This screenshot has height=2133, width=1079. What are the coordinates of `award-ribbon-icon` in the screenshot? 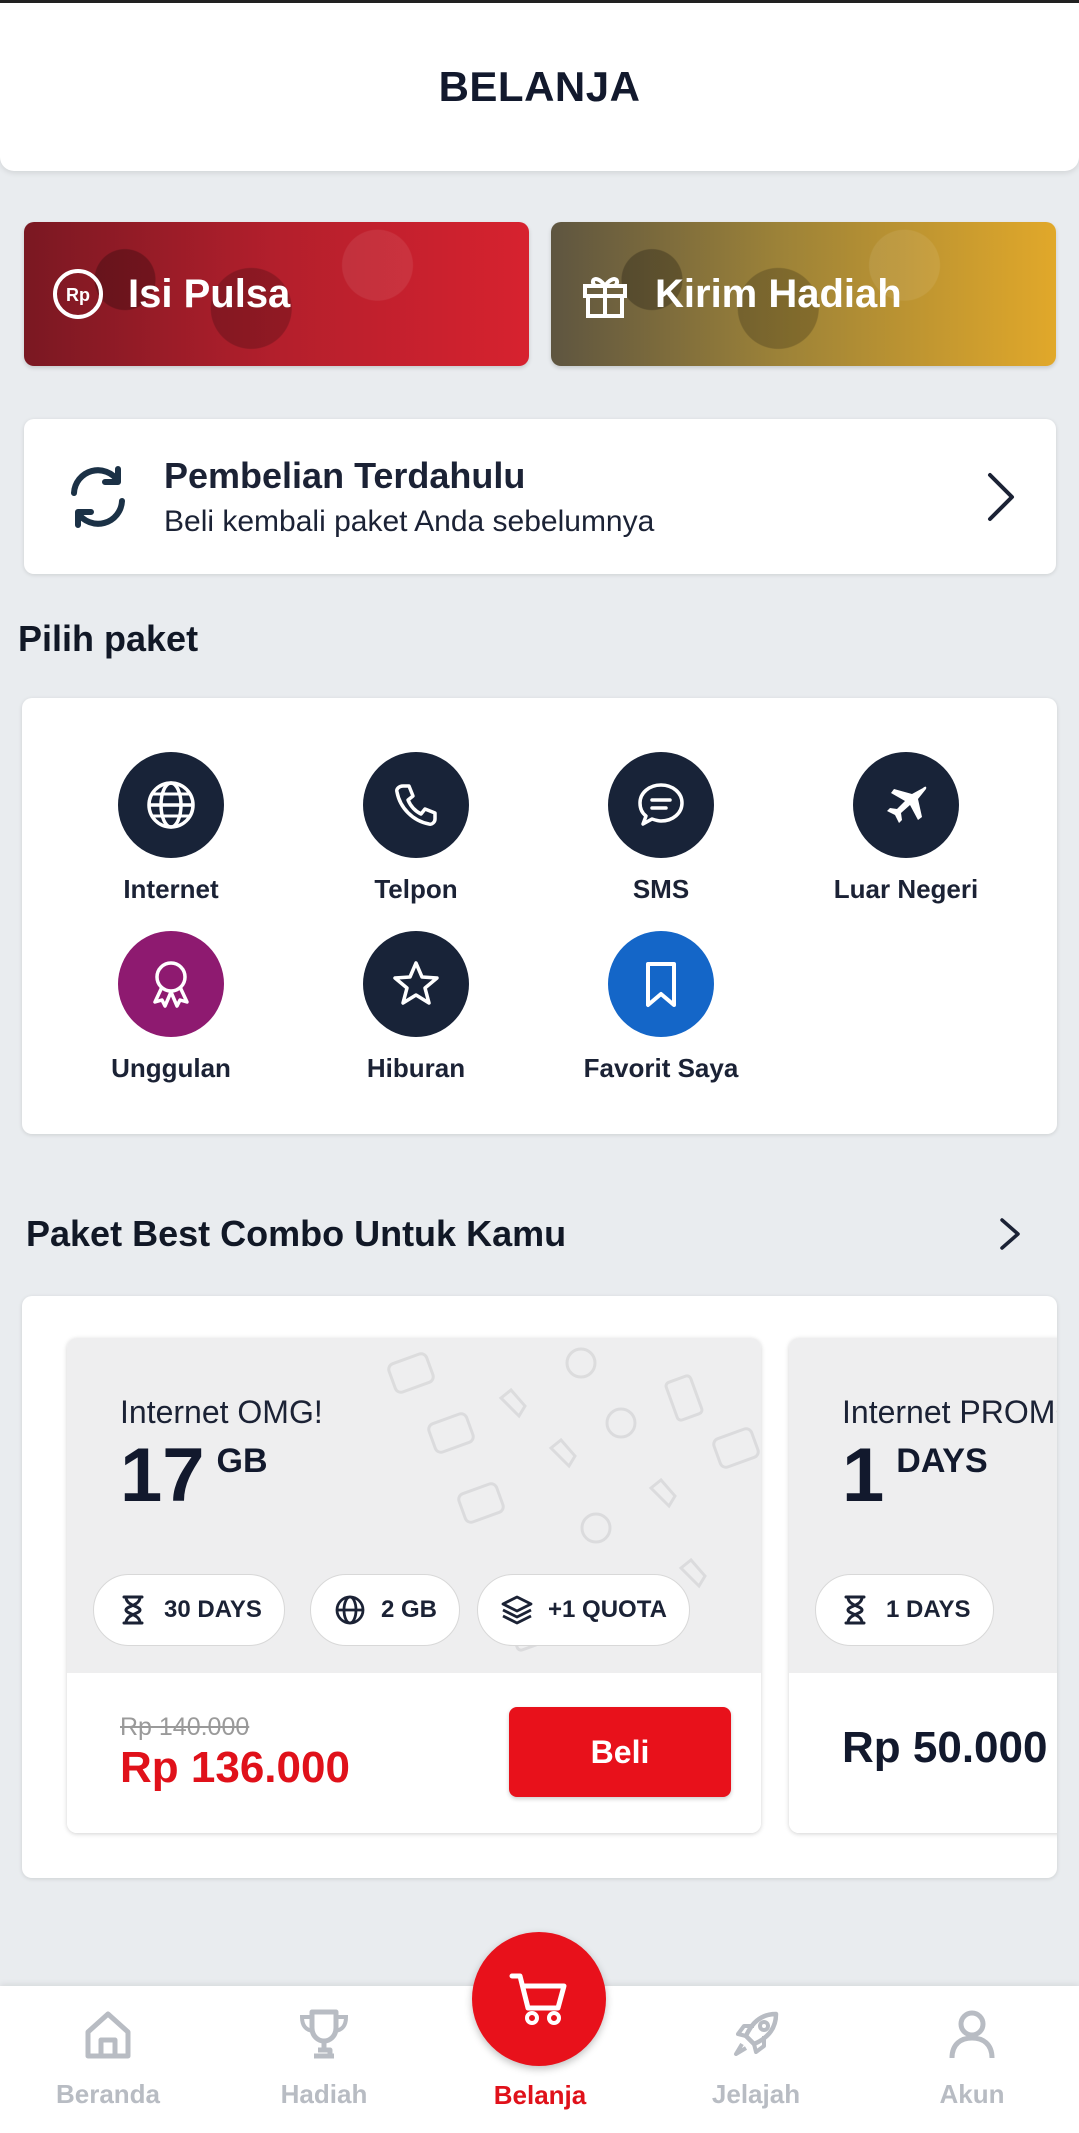 It's located at (171, 984).